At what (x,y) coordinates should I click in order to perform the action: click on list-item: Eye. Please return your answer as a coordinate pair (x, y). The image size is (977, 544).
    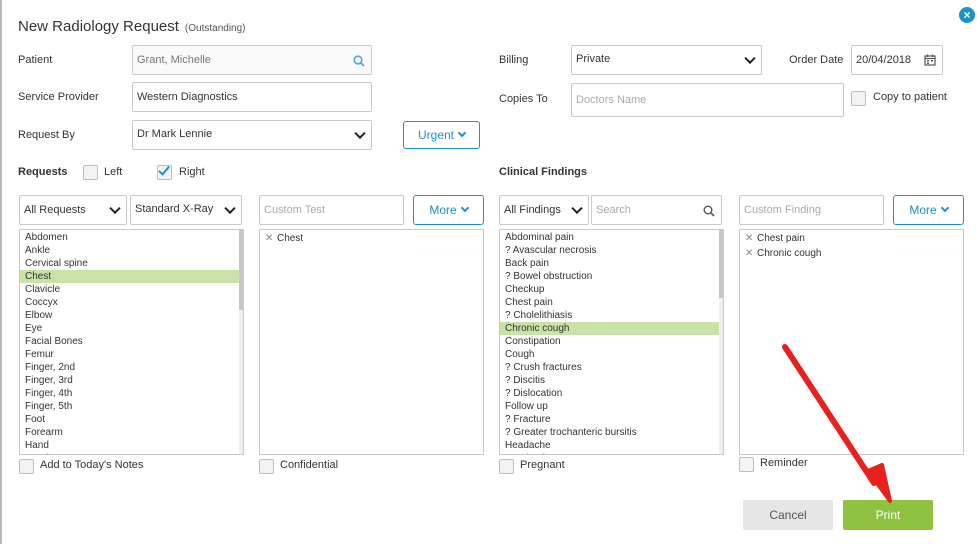
    Looking at the image, I should click on (131, 328).